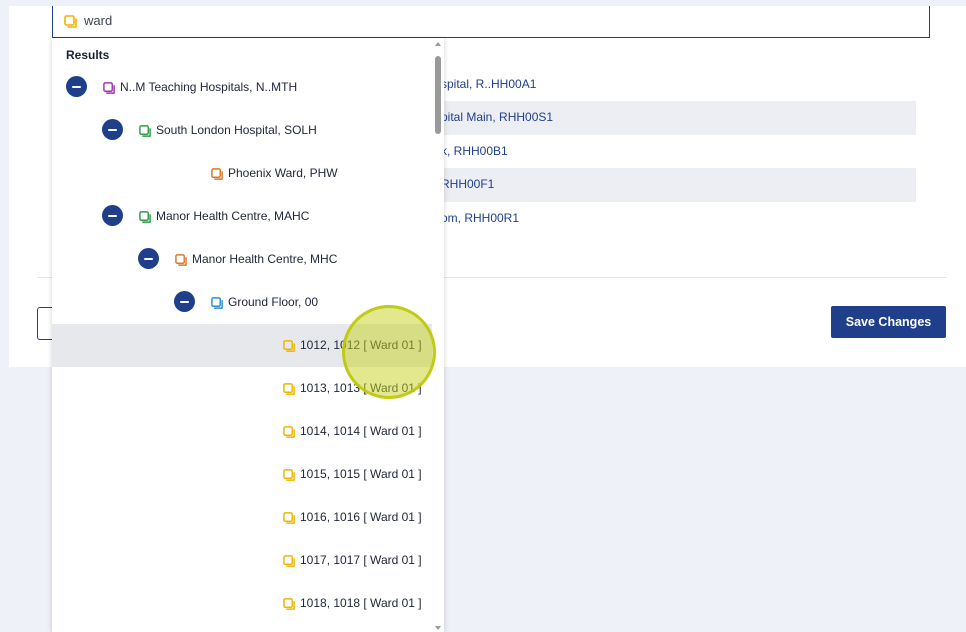 The width and height of the screenshot is (966, 632). Describe the element at coordinates (98, 20) in the screenshot. I see `search-value: ward` at that location.